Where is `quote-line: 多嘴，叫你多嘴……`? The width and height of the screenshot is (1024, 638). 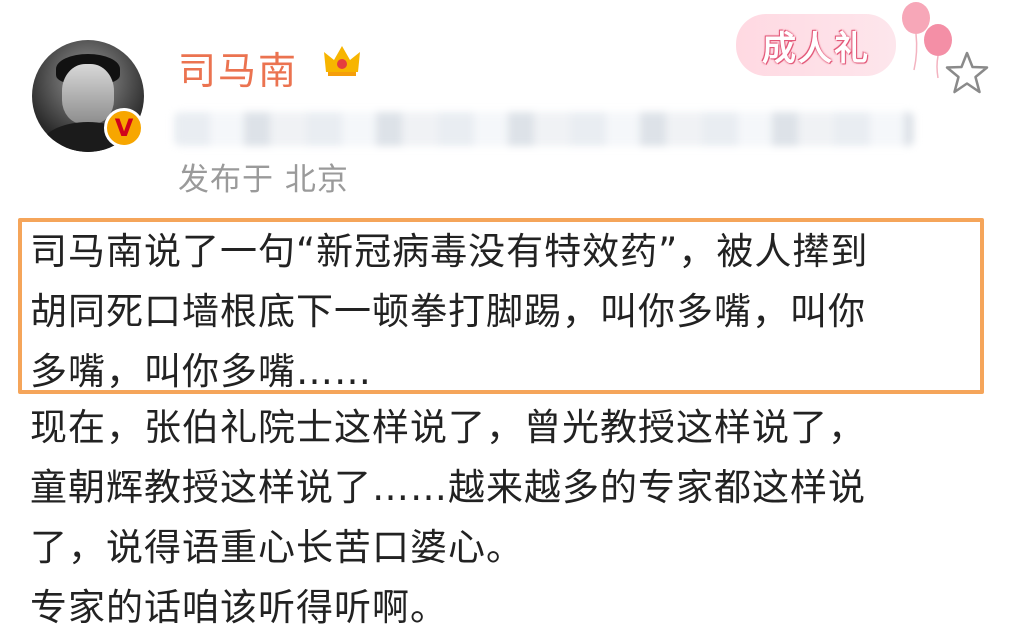
quote-line: 多嘴，叫你多嘴…… is located at coordinates (201, 371).